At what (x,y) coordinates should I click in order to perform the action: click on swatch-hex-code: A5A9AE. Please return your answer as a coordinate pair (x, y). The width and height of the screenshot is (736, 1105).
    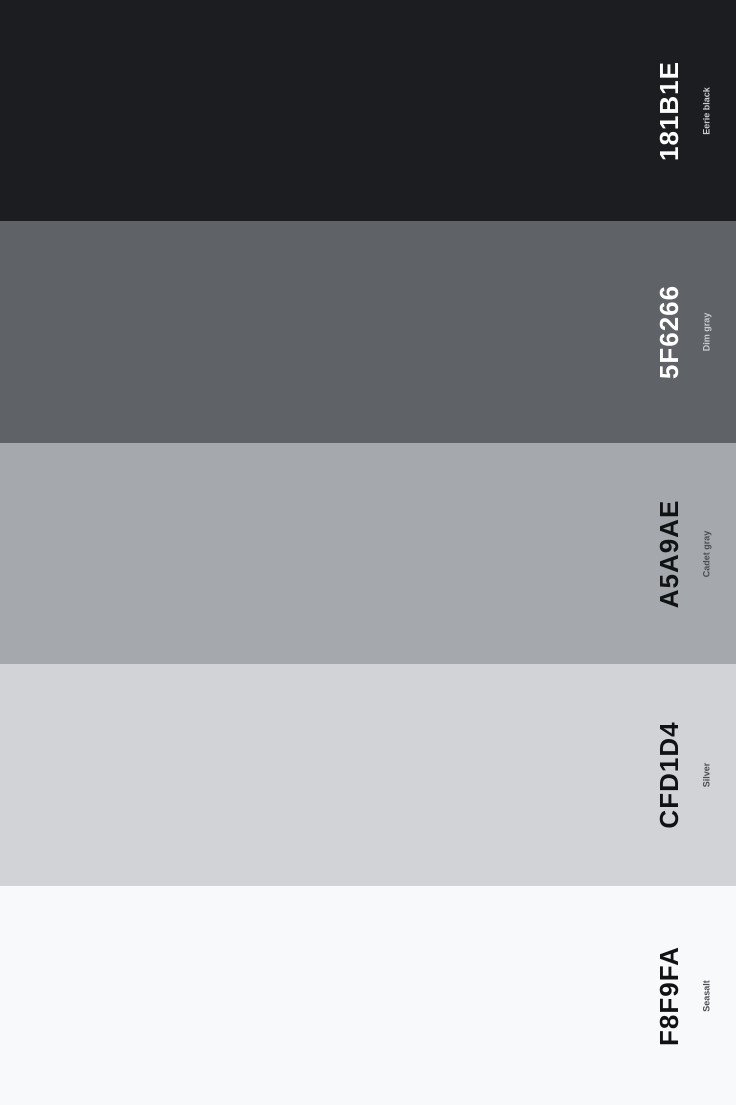
    Looking at the image, I should click on (669, 553).